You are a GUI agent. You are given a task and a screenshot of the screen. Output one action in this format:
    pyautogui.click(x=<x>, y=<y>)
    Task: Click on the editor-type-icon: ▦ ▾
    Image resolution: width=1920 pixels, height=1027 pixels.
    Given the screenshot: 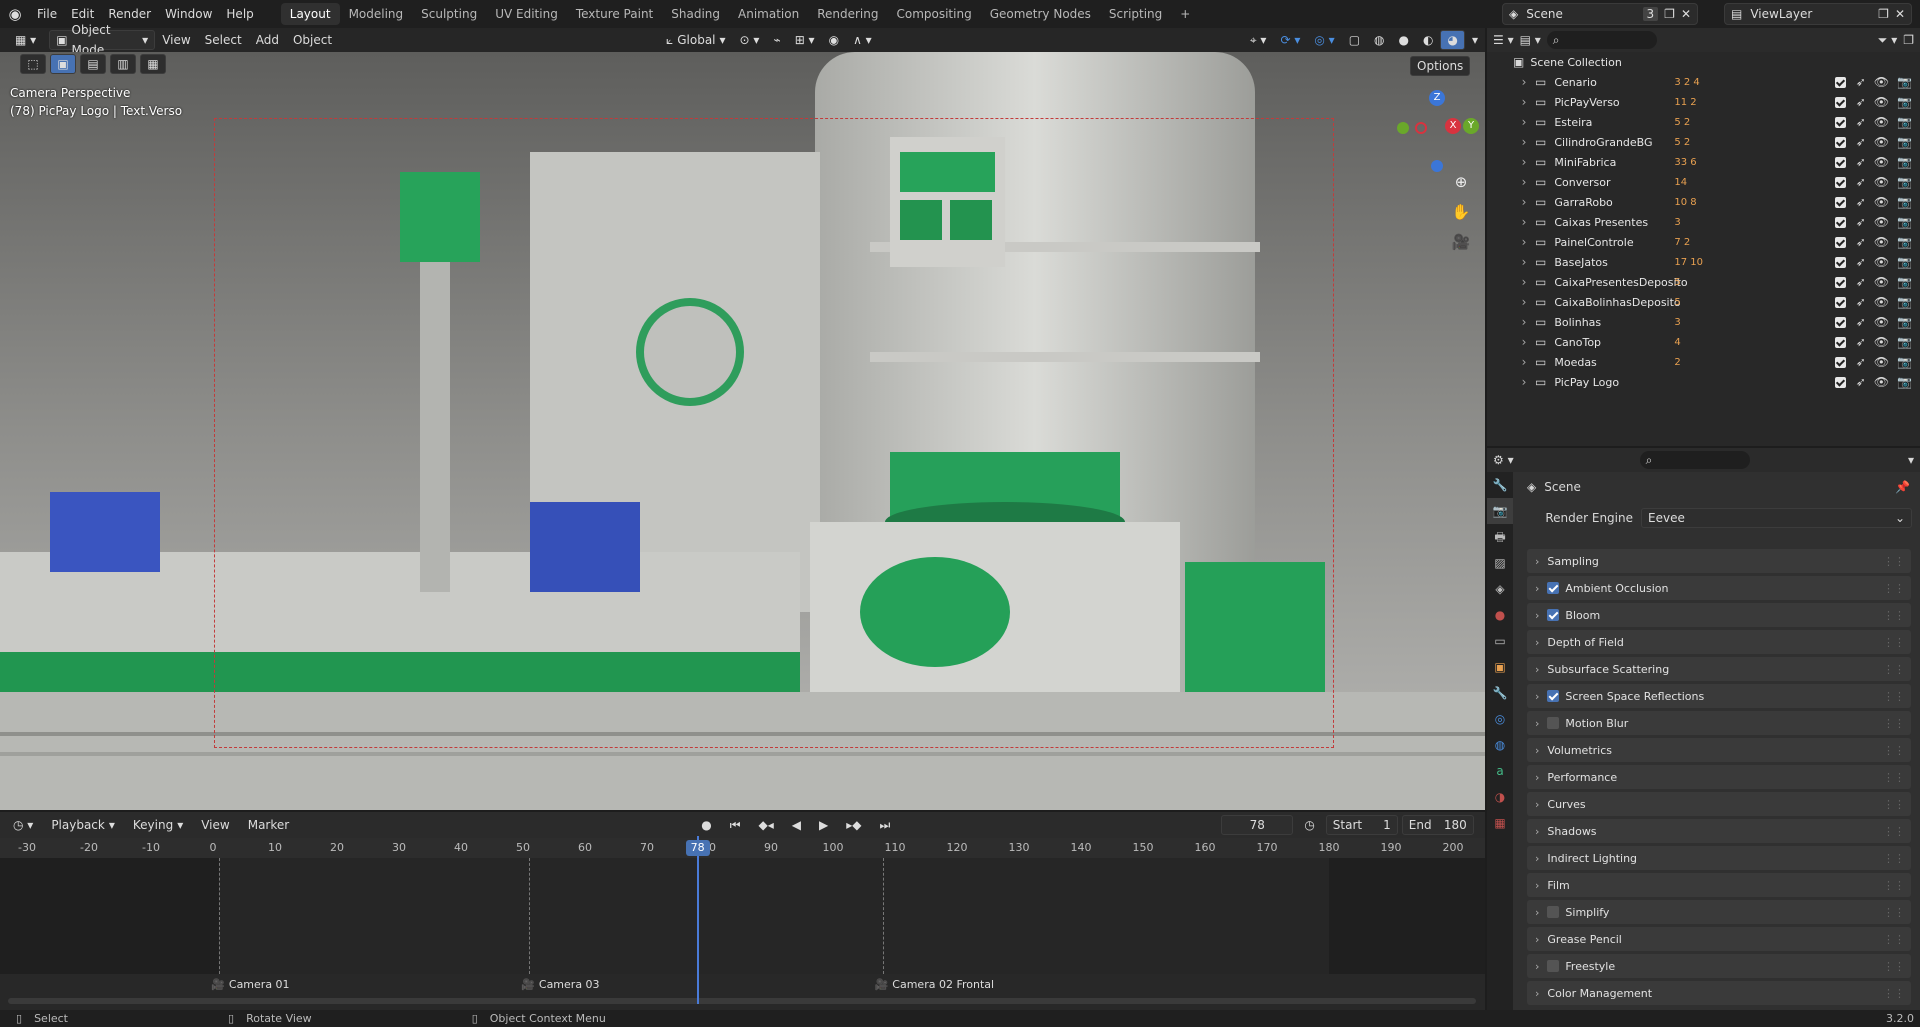 What is the action you would take?
    pyautogui.click(x=25, y=40)
    